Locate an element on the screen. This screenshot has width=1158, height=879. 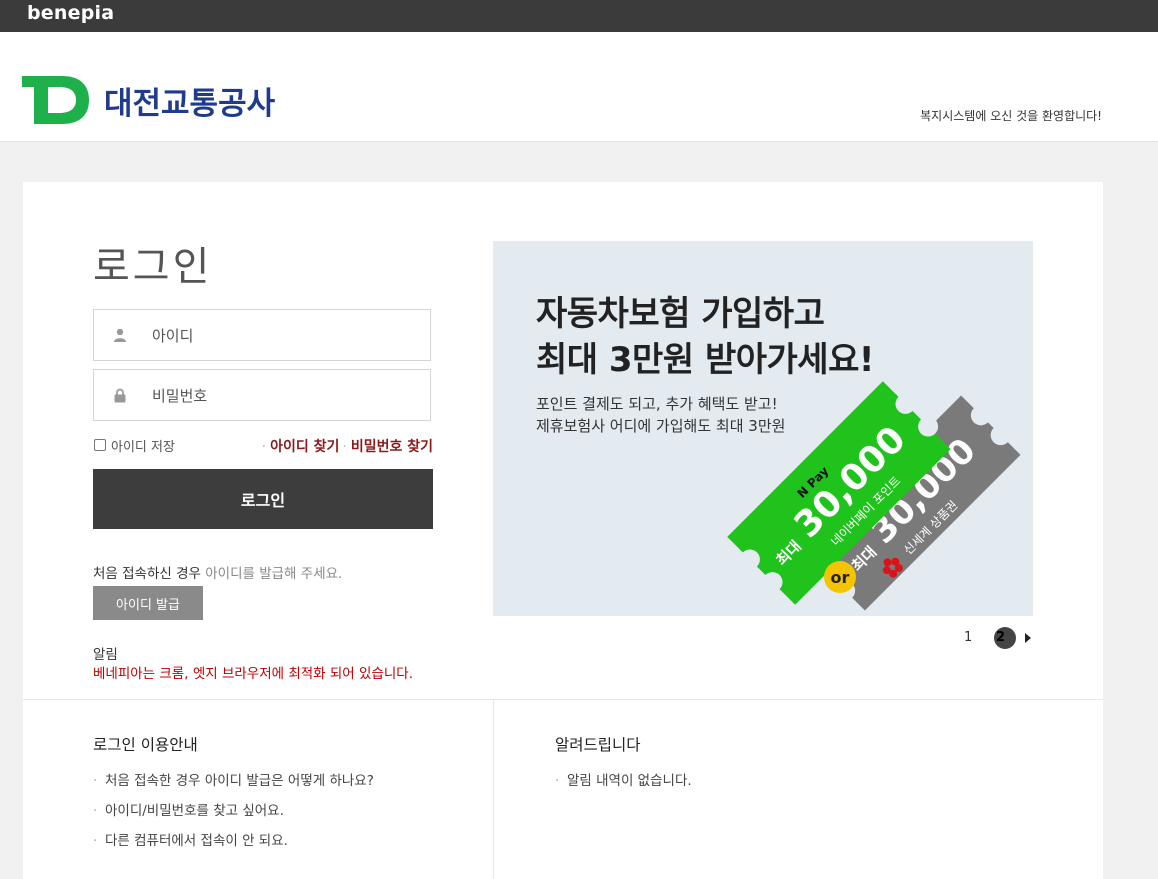
password-field: 비밀번호 is located at coordinates (262, 395).